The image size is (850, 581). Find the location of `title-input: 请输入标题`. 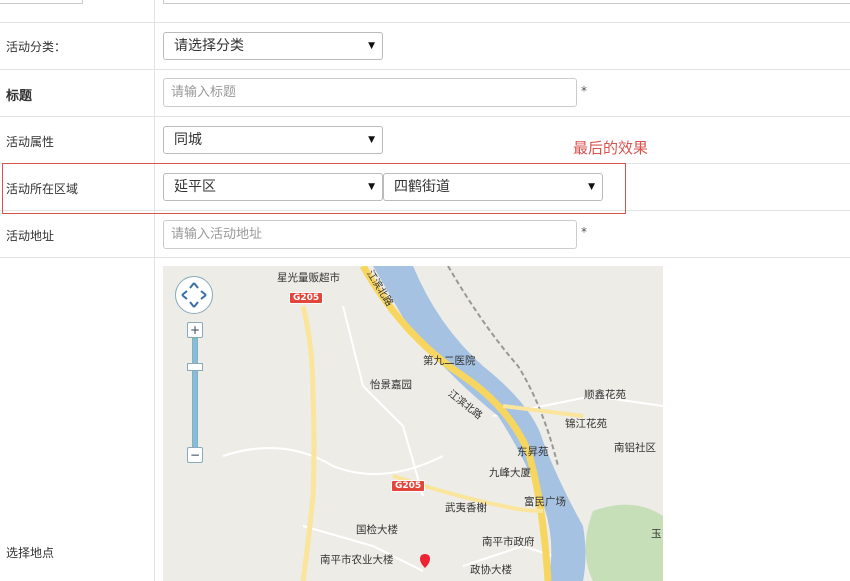

title-input: 请输入标题 is located at coordinates (370, 92).